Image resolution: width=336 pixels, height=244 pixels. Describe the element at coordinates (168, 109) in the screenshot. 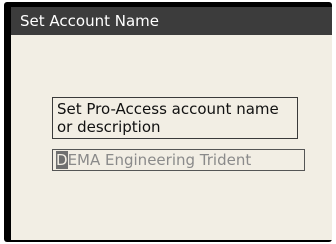

I see `prompt-line-1: Set Pro-Access account name` at that location.